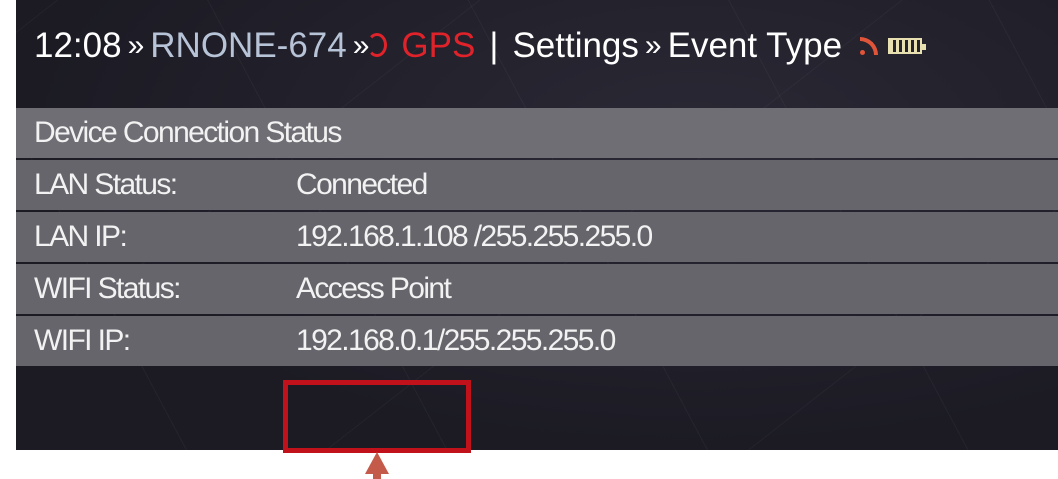  What do you see at coordinates (755, 46) in the screenshot?
I see `breadcrumb-event-type: Event Type` at bounding box center [755, 46].